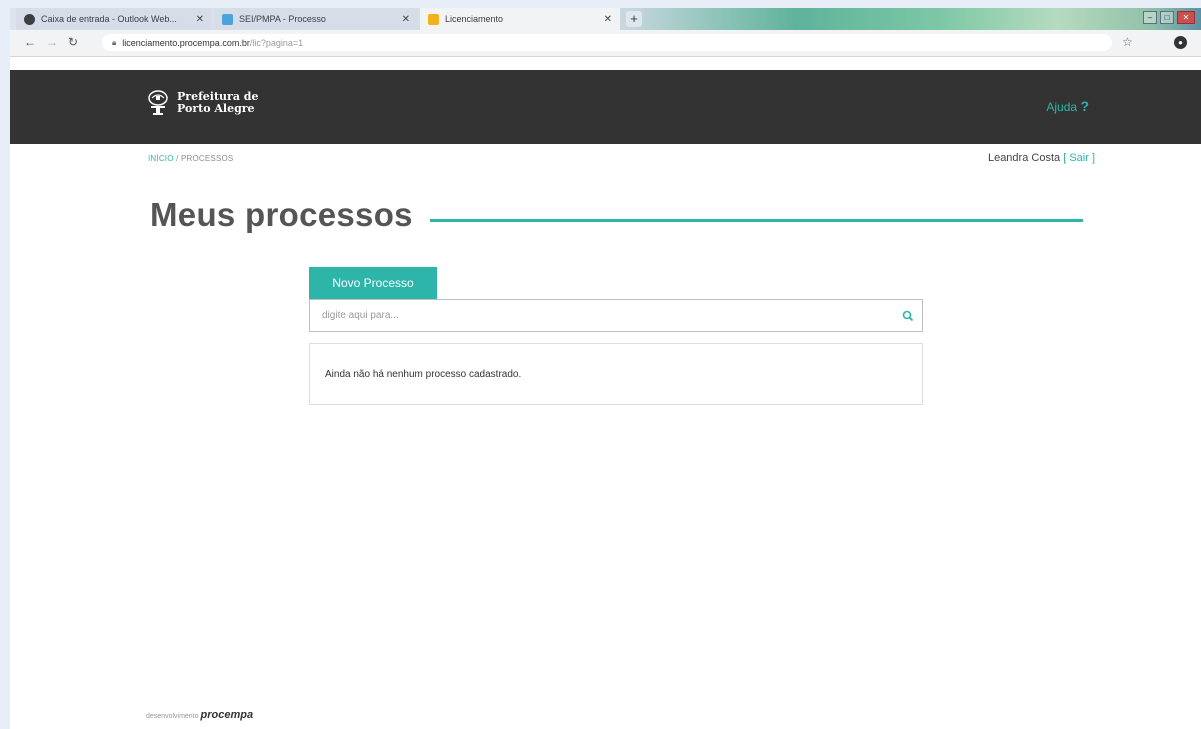 The height and width of the screenshot is (729, 1201). Describe the element at coordinates (161, 158) in the screenshot. I see `breadcrumb-home: INÍCIO` at that location.